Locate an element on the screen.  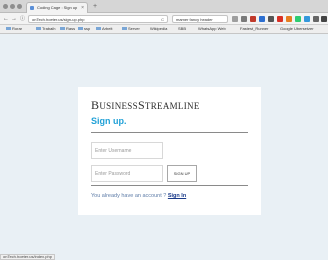
favicon-icon is located at coordinates (32, 8).